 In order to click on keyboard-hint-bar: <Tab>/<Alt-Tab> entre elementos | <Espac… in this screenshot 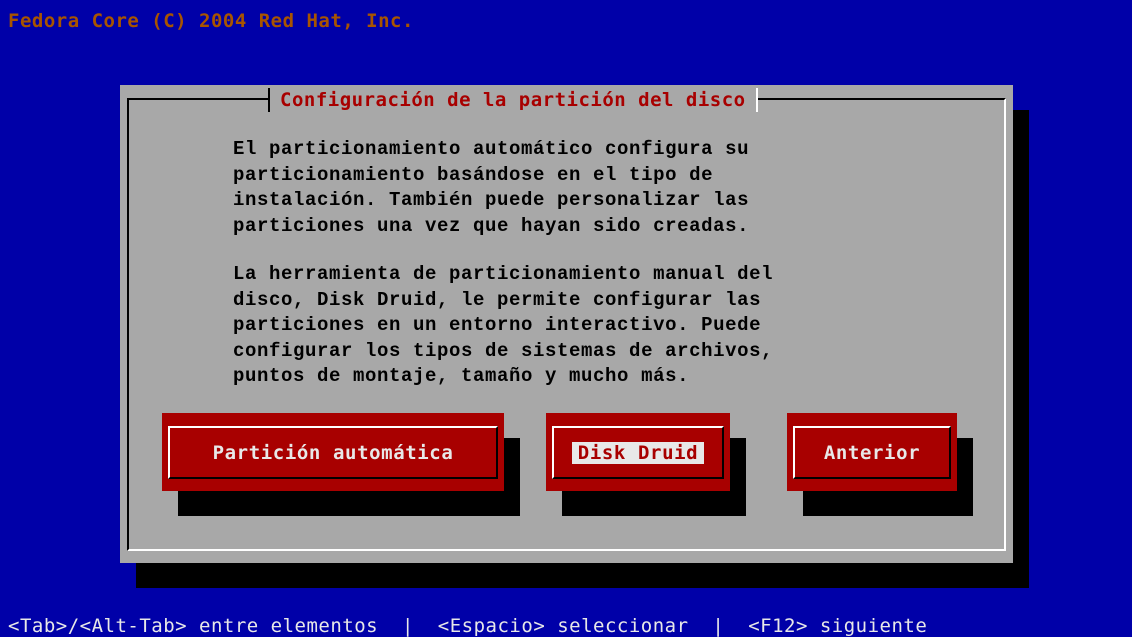, I will do `click(468, 626)`.